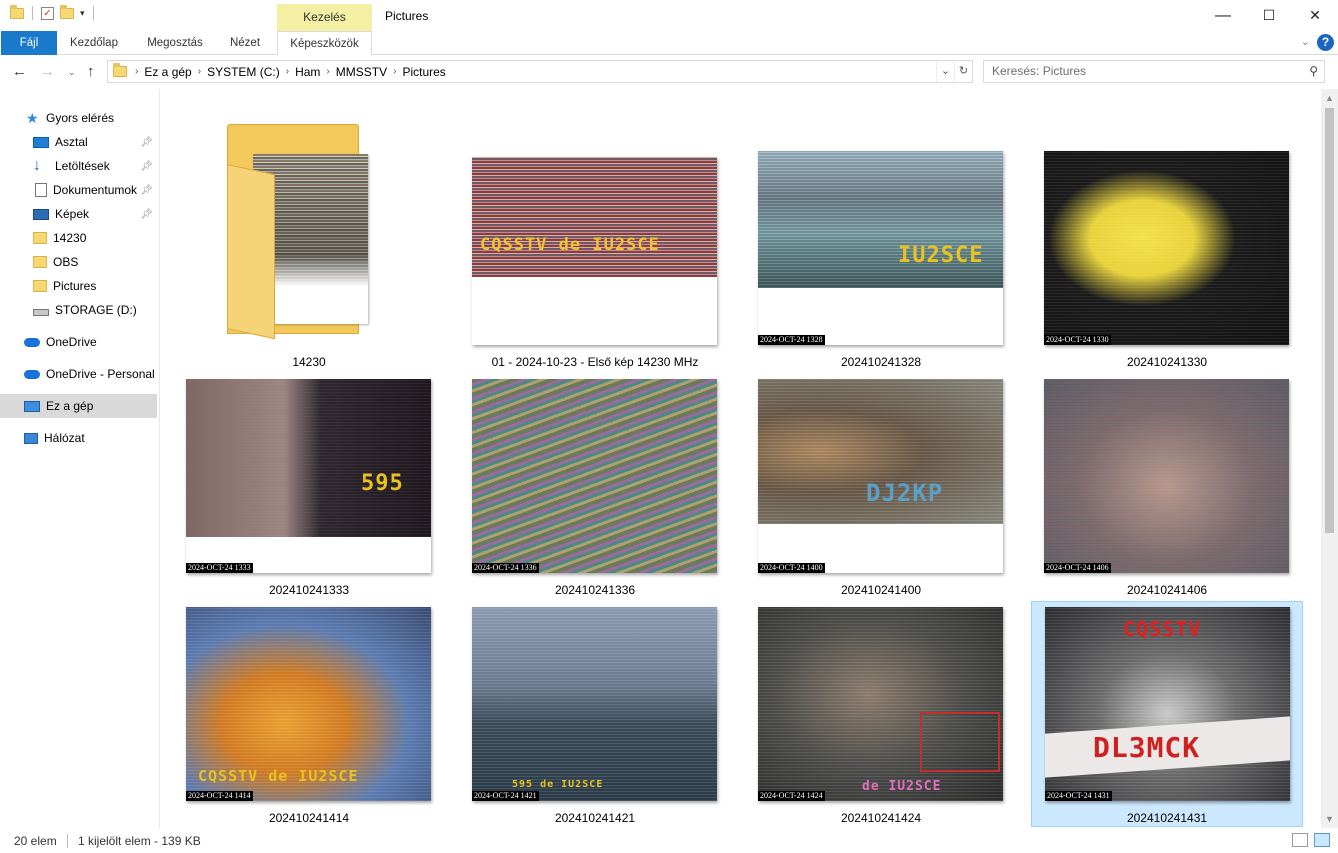 Image resolution: width=1338 pixels, height=853 pixels. What do you see at coordinates (1329, 98) in the screenshot?
I see `scroll-up-arrow-icon: ▲` at bounding box center [1329, 98].